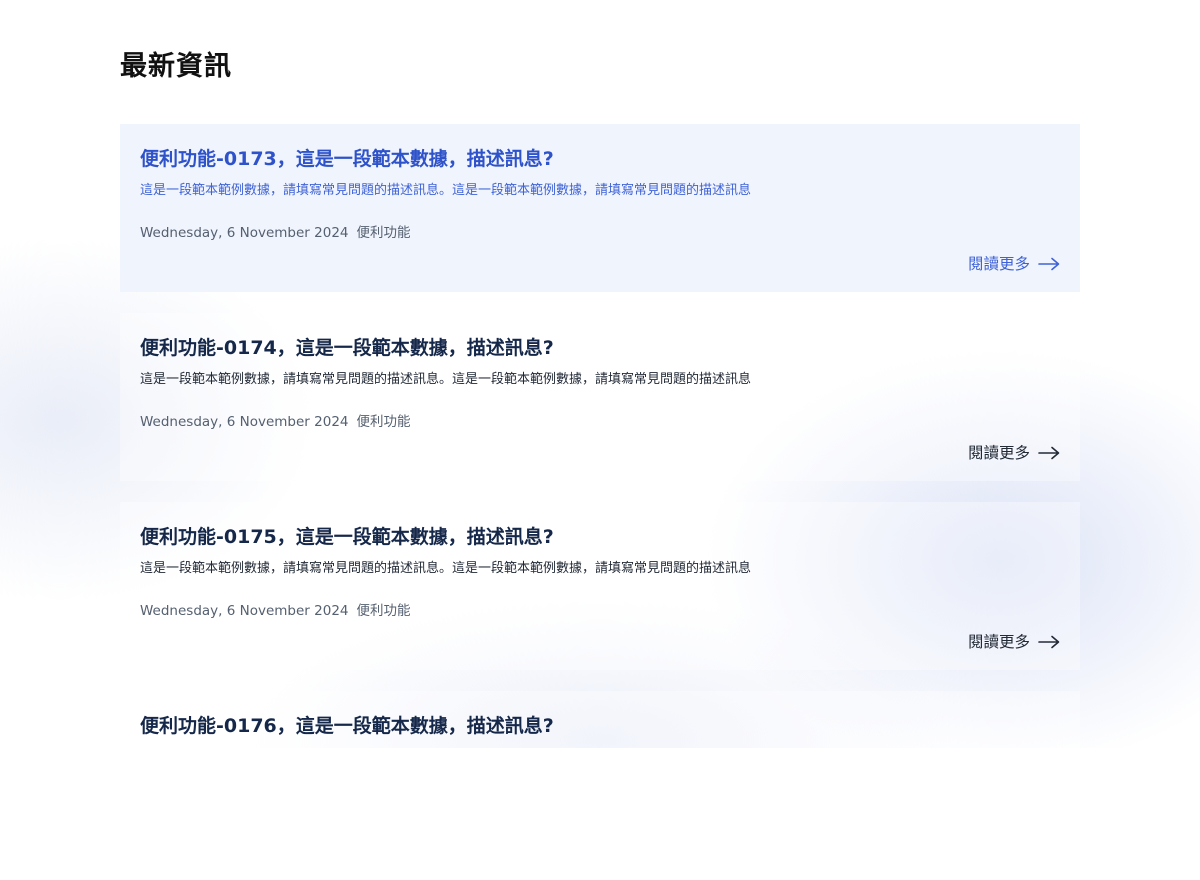 This screenshot has width=1200, height=880. What do you see at coordinates (176, 66) in the screenshot?
I see `page-title: 最新資訊` at bounding box center [176, 66].